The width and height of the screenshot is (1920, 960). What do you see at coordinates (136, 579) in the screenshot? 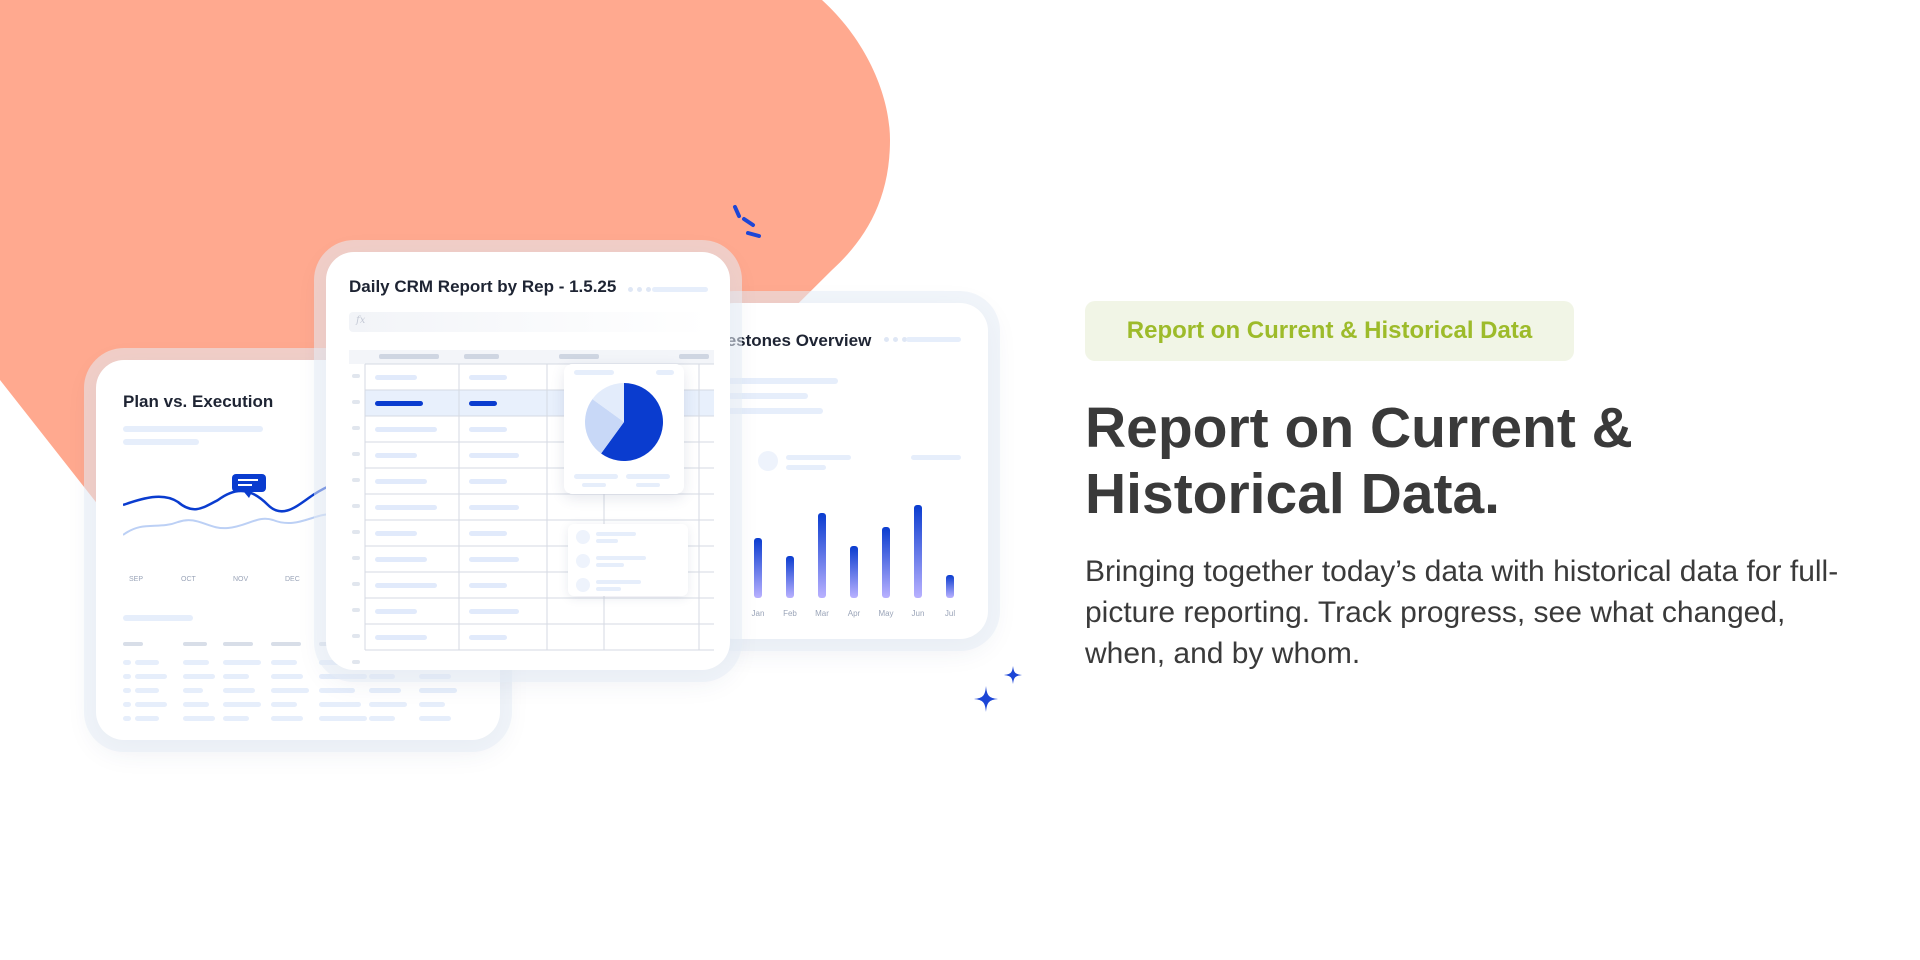
I see `month-label: SEP` at bounding box center [136, 579].